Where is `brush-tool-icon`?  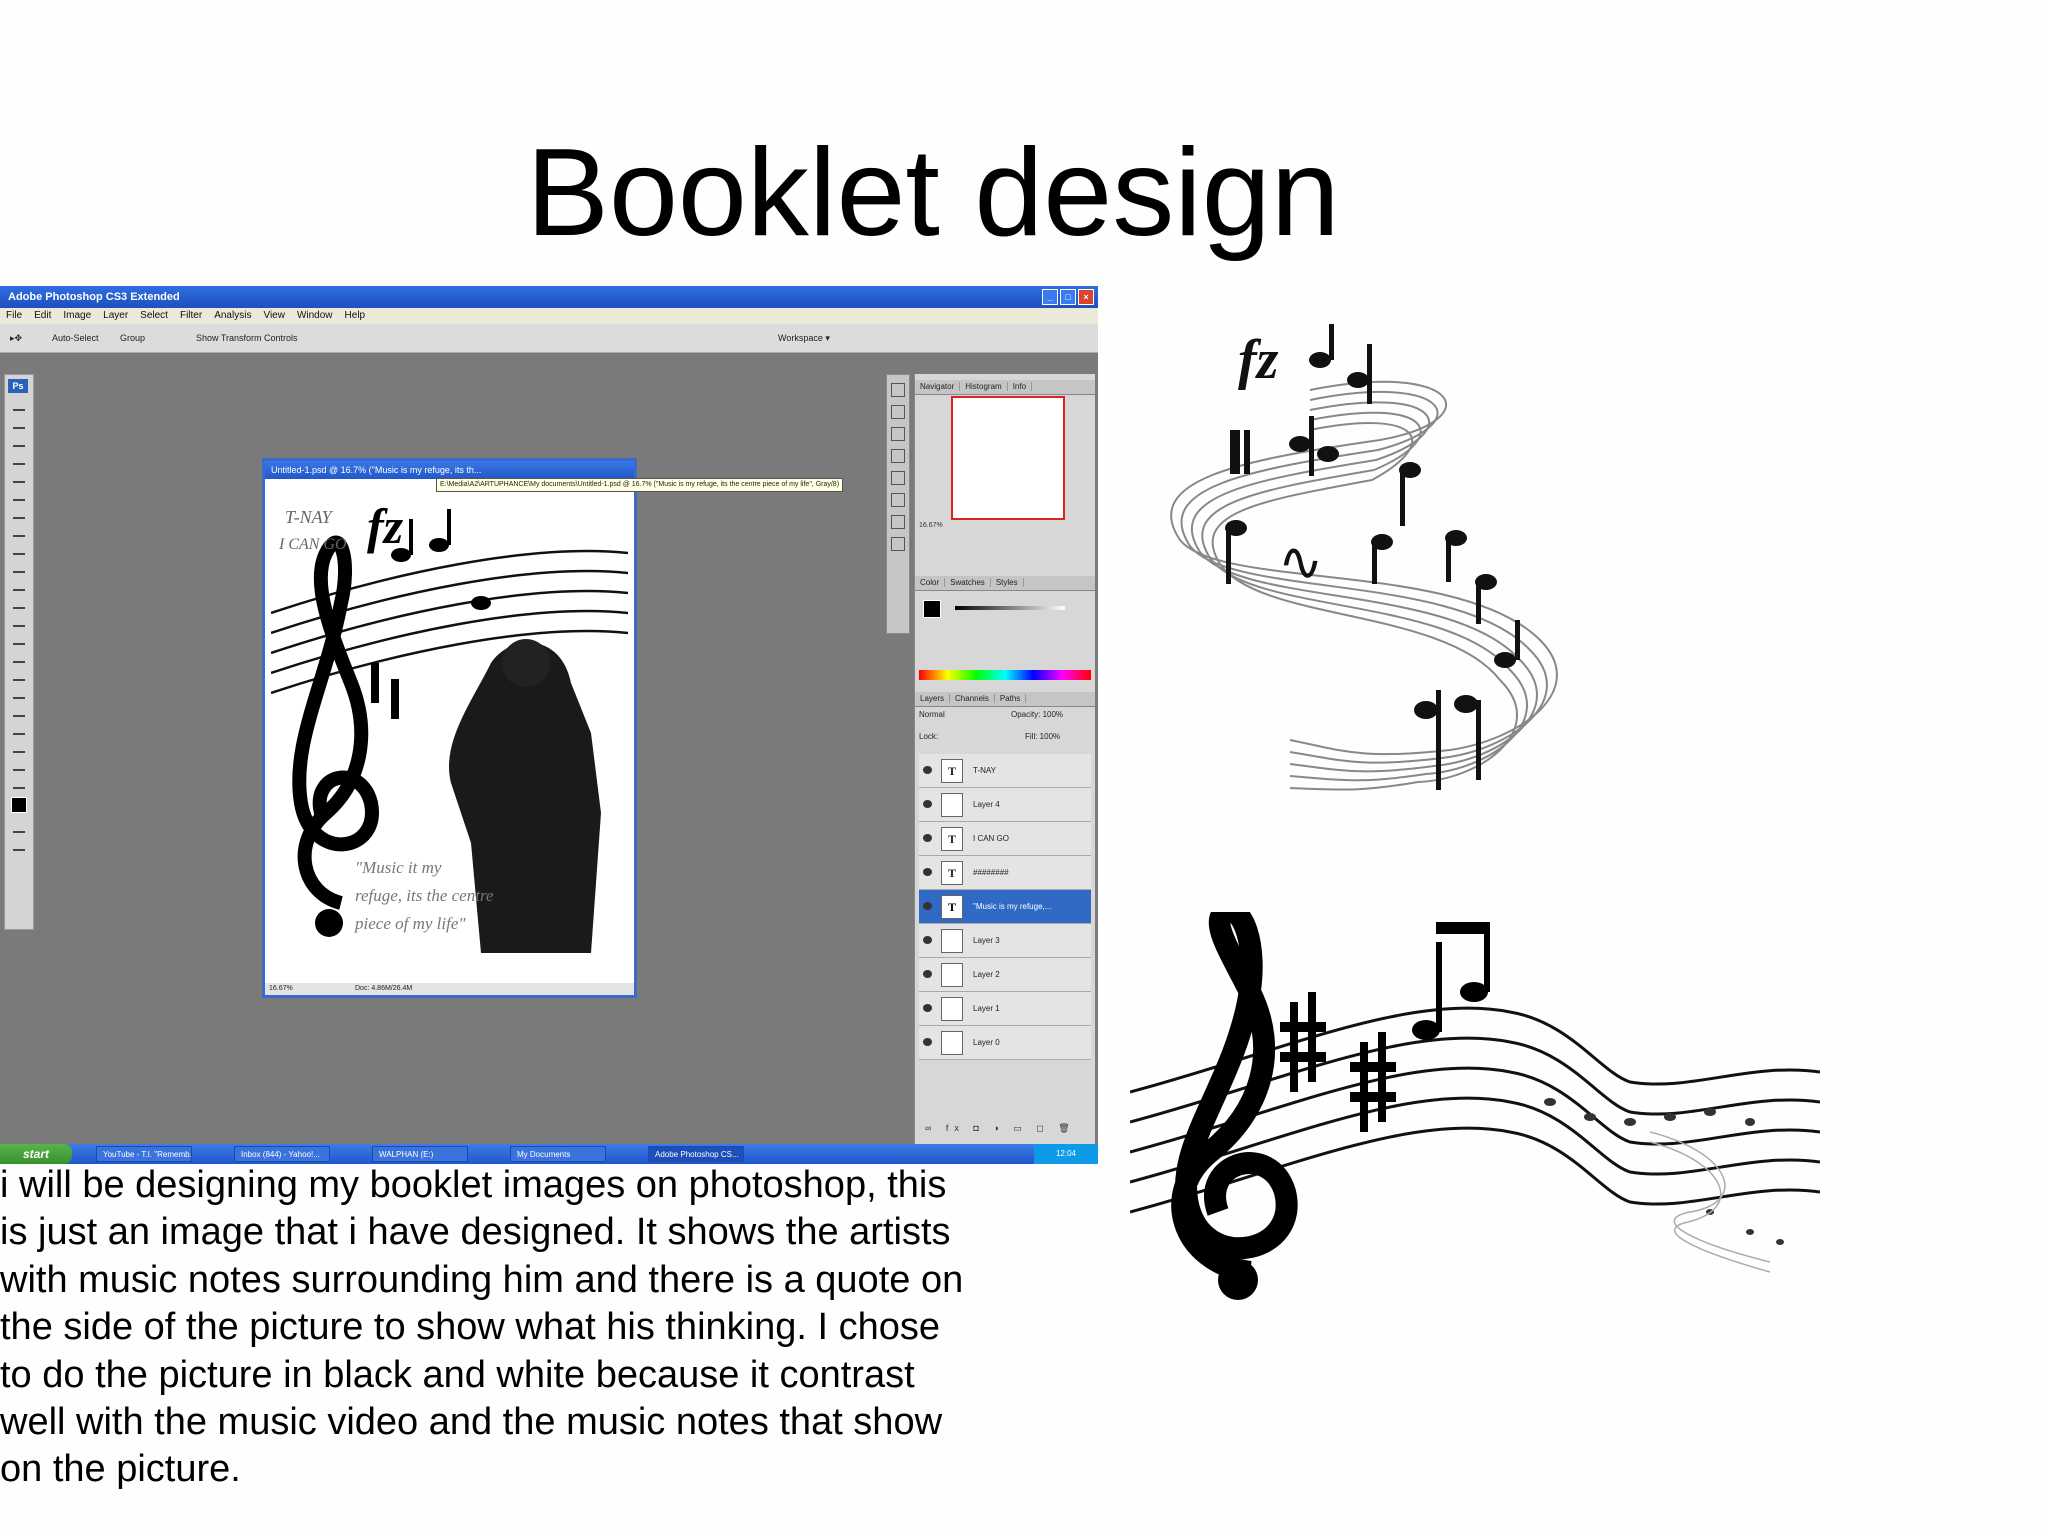
brush-tool-icon is located at coordinates (19, 531).